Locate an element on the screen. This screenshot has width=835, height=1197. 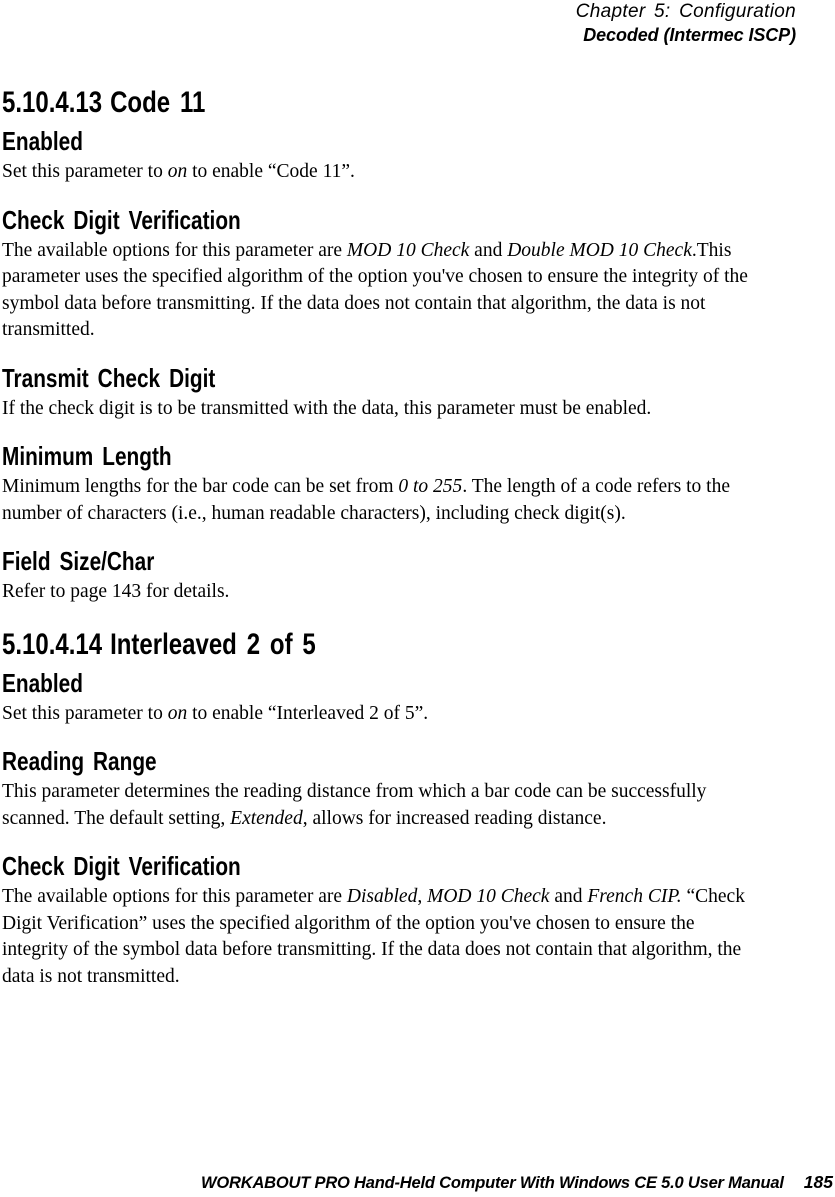
header-chapter-line: Chapter 5: Configuration is located at coordinates (685, 11).